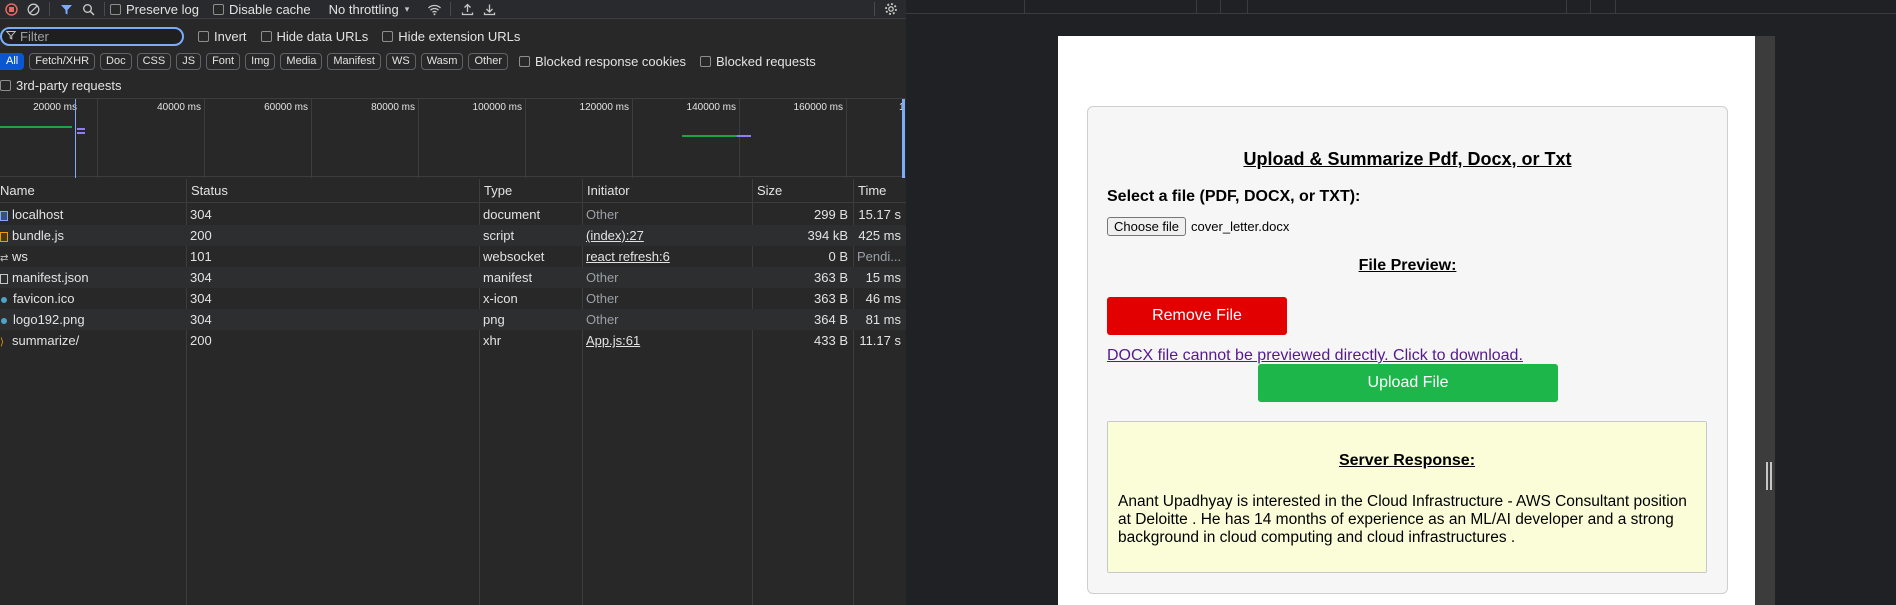 Image resolution: width=1896 pixels, height=605 pixels. What do you see at coordinates (88, 9) in the screenshot?
I see `search-icon` at bounding box center [88, 9].